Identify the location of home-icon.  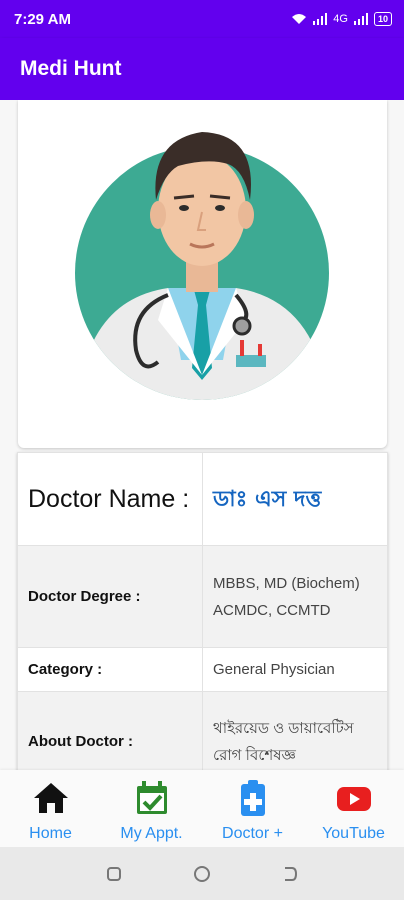
(50, 798).